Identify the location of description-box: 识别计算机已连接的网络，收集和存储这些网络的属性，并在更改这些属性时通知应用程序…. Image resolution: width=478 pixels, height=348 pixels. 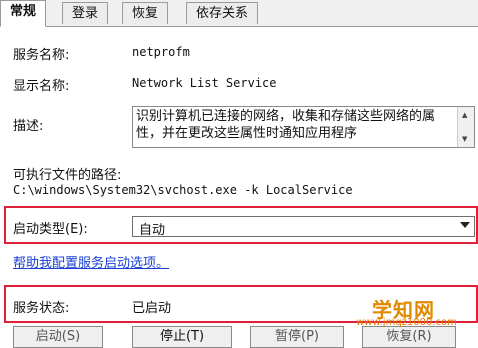
(303, 127).